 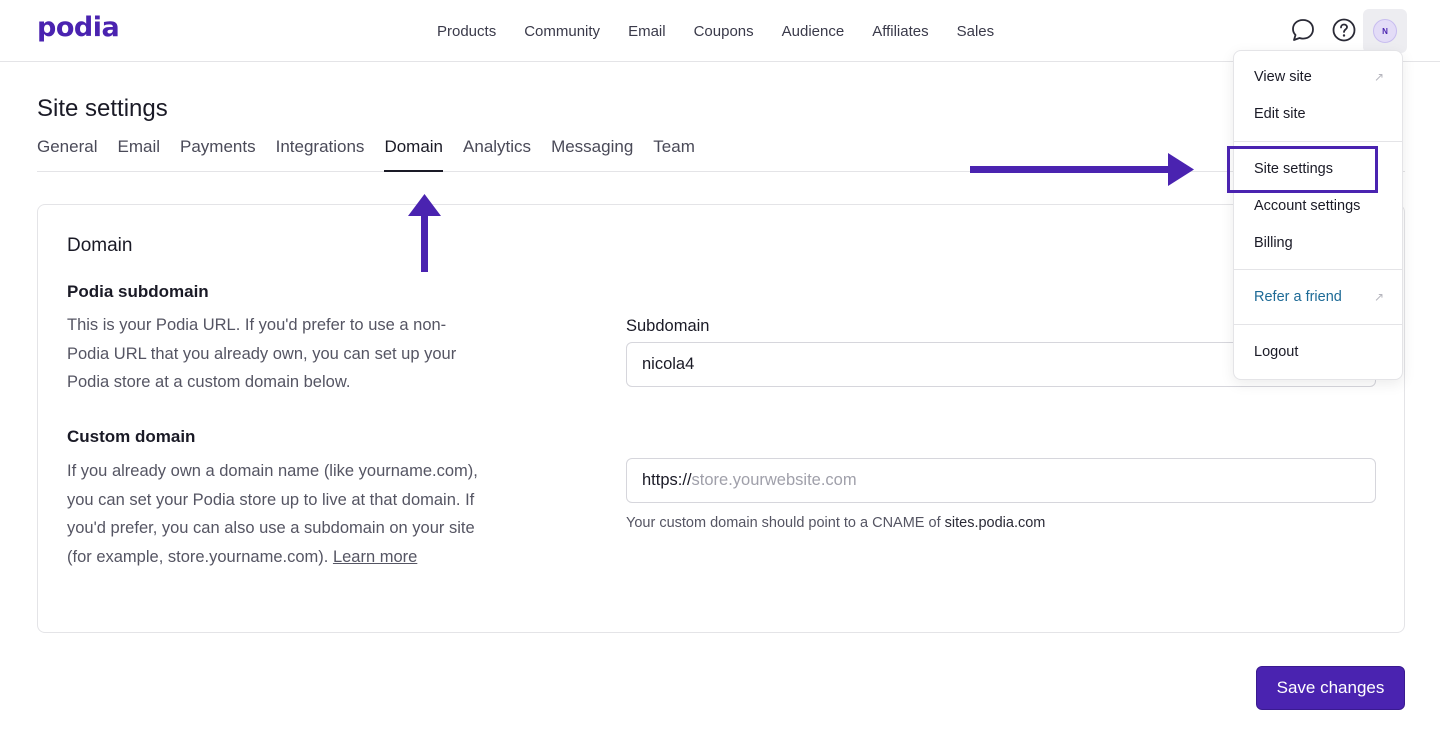 I want to click on subdomain-label: Subdomain, so click(x=668, y=326).